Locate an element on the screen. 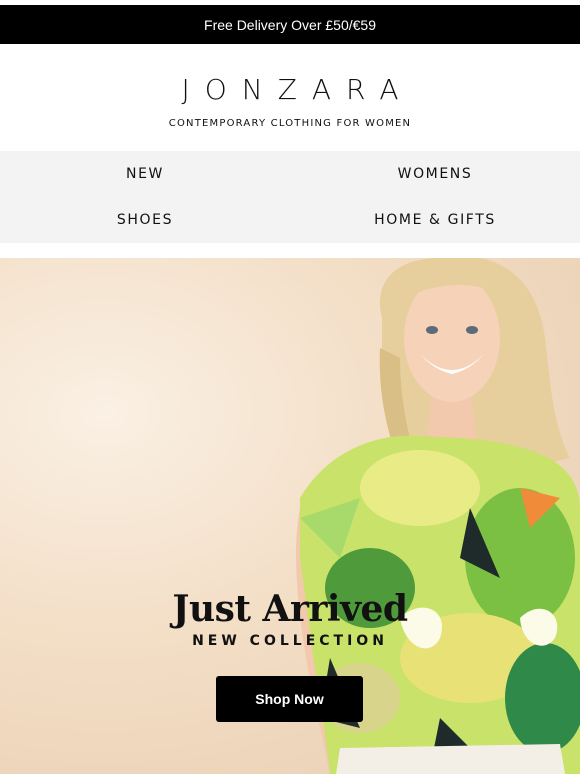  hero-title: Just Arrived is located at coordinates (290, 609).